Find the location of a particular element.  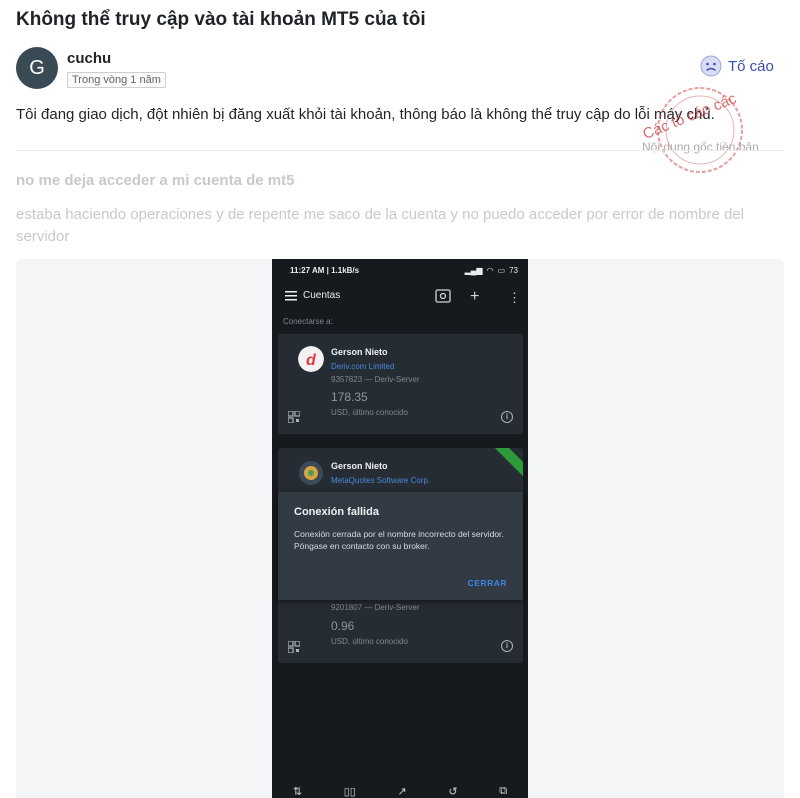

sad-face-icon is located at coordinates (711, 66).